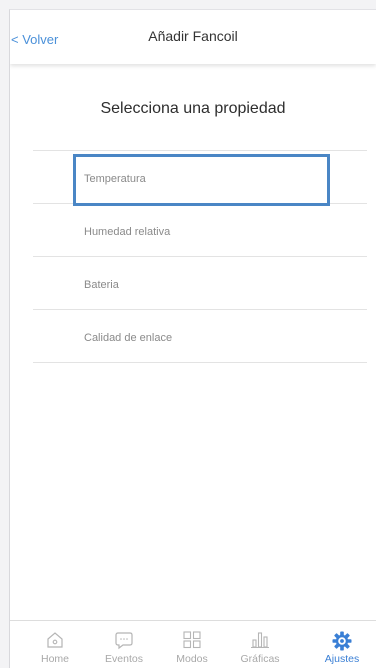  I want to click on list-item-humedad: Humedad relativa, so click(200, 230).